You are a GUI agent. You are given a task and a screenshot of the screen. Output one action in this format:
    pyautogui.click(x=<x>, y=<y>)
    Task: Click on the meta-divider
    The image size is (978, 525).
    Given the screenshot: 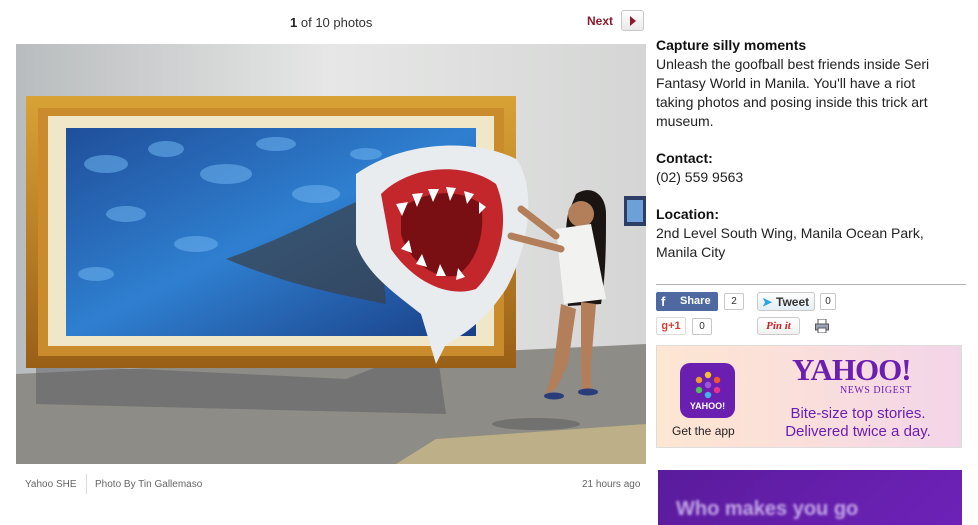 What is the action you would take?
    pyautogui.click(x=86, y=484)
    